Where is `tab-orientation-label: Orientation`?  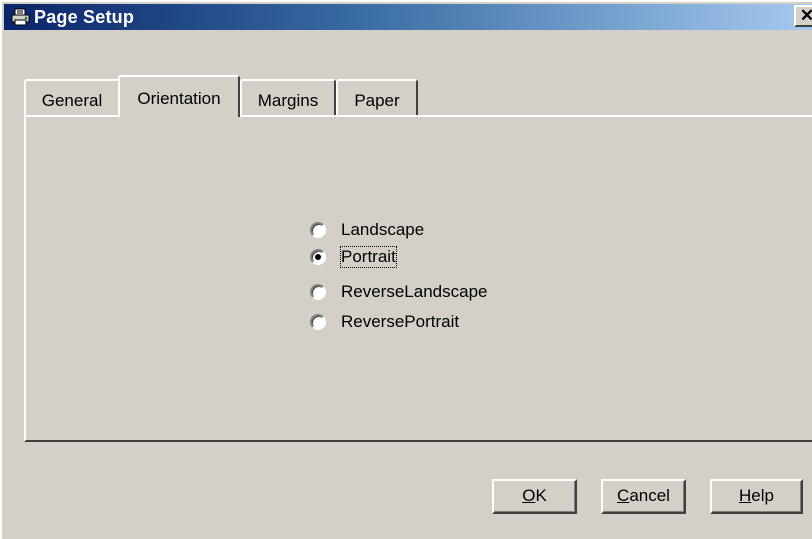 tab-orientation-label: Orientation is located at coordinates (179, 98).